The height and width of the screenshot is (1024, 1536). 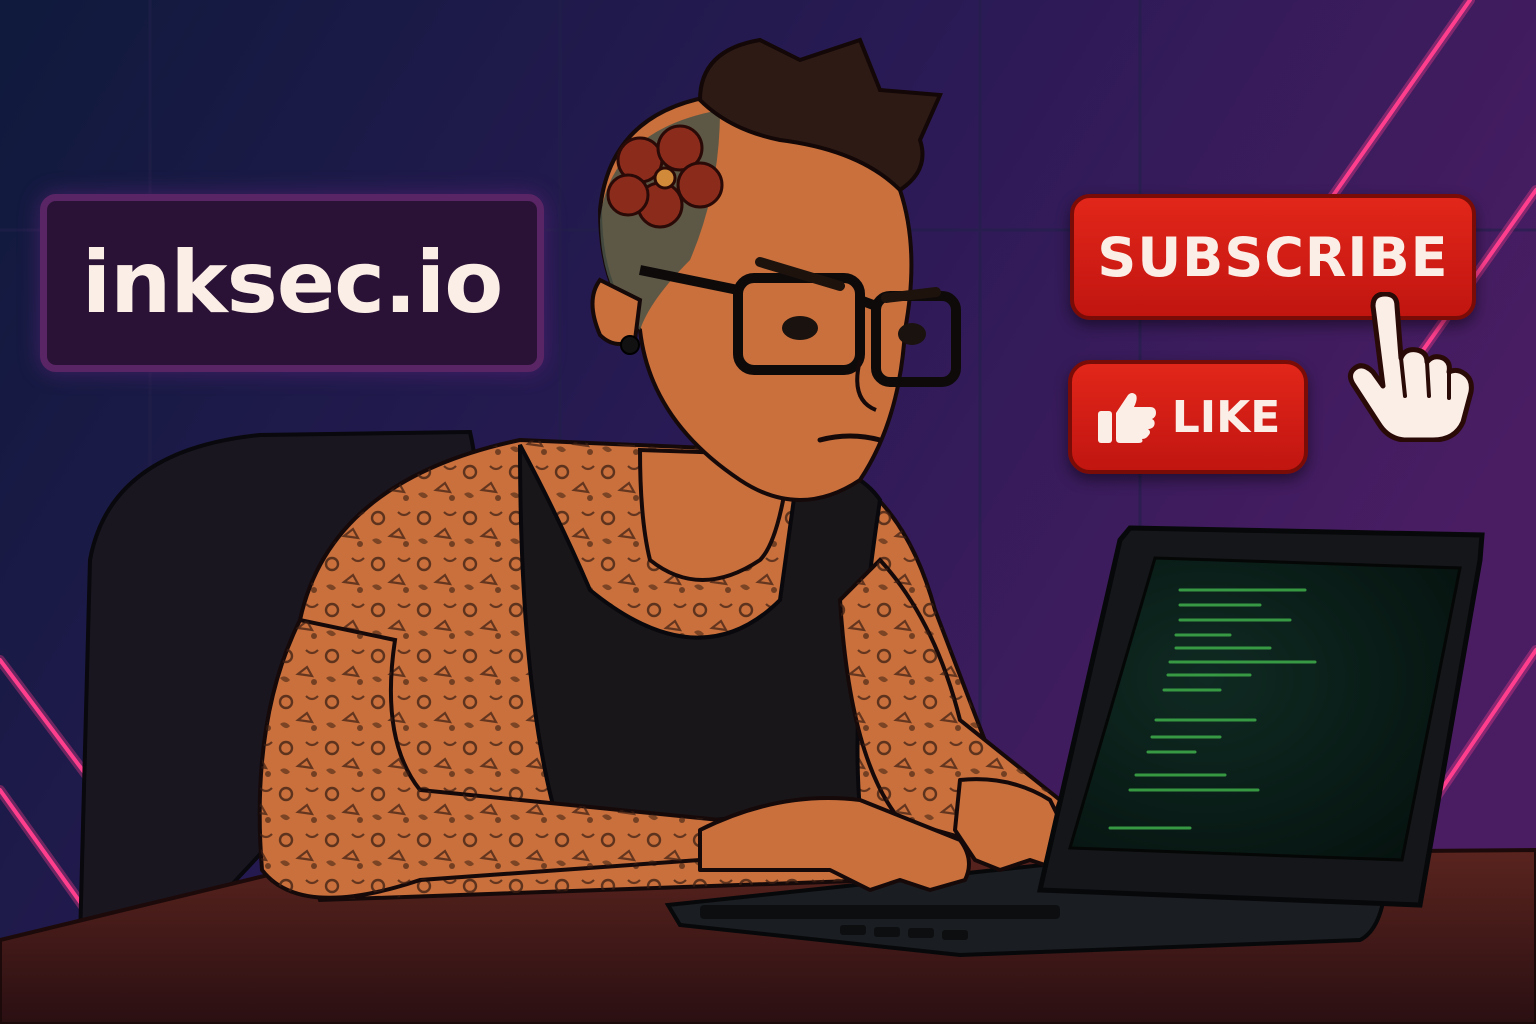 I want to click on like-label: LIKE, so click(x=1226, y=417).